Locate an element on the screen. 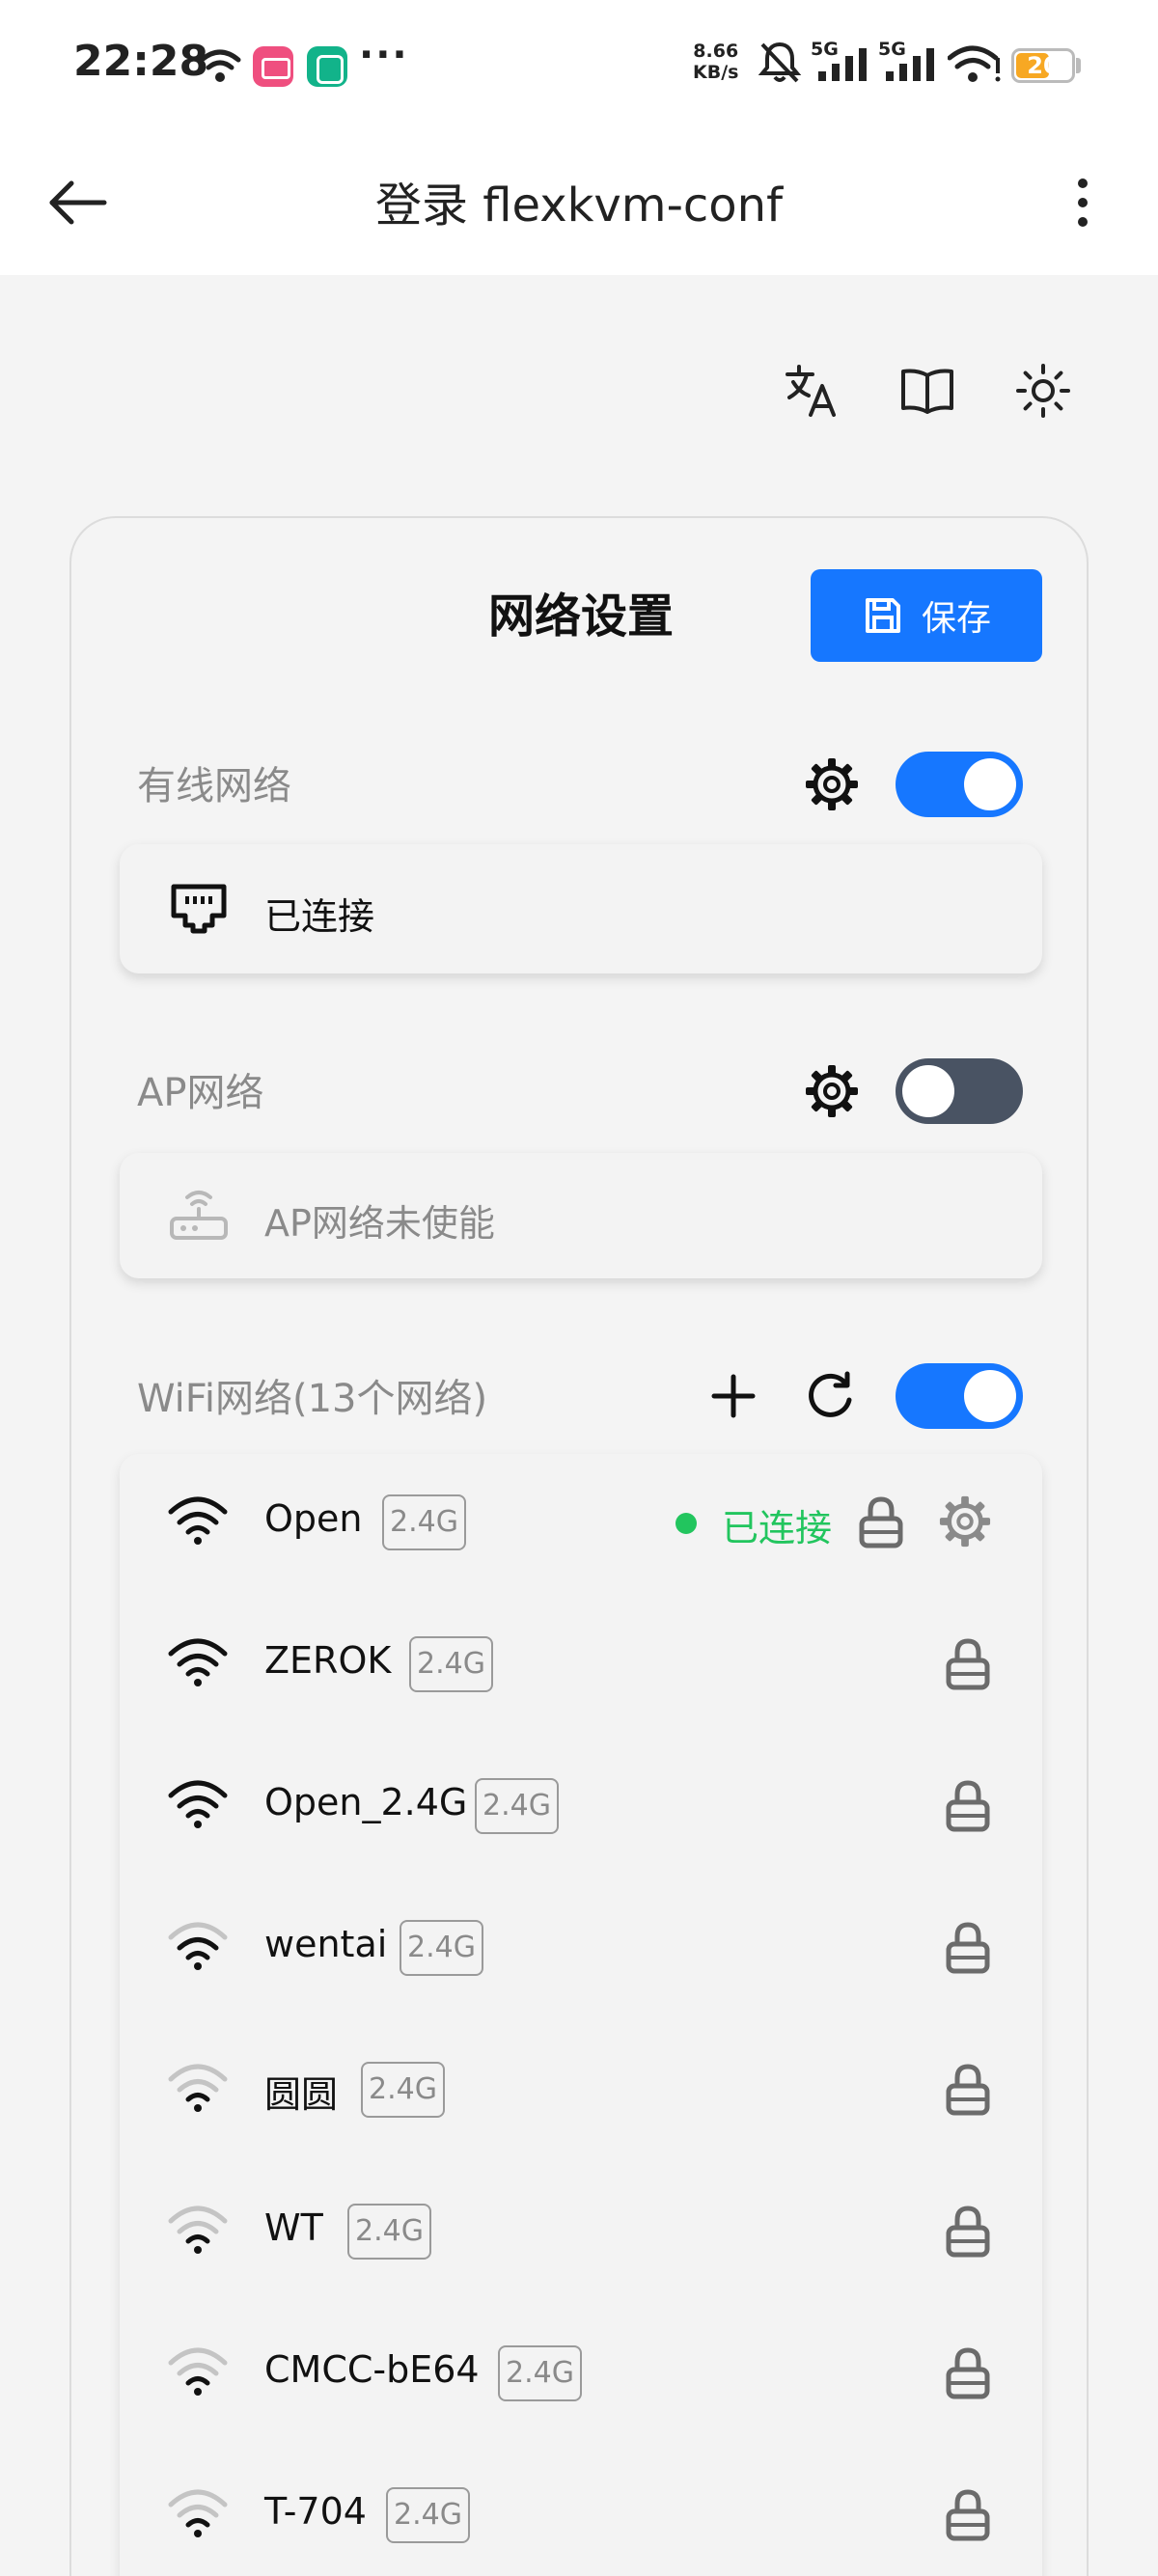 Image resolution: width=1158 pixels, height=2576 pixels. wired-settings-button is located at coordinates (832, 785).